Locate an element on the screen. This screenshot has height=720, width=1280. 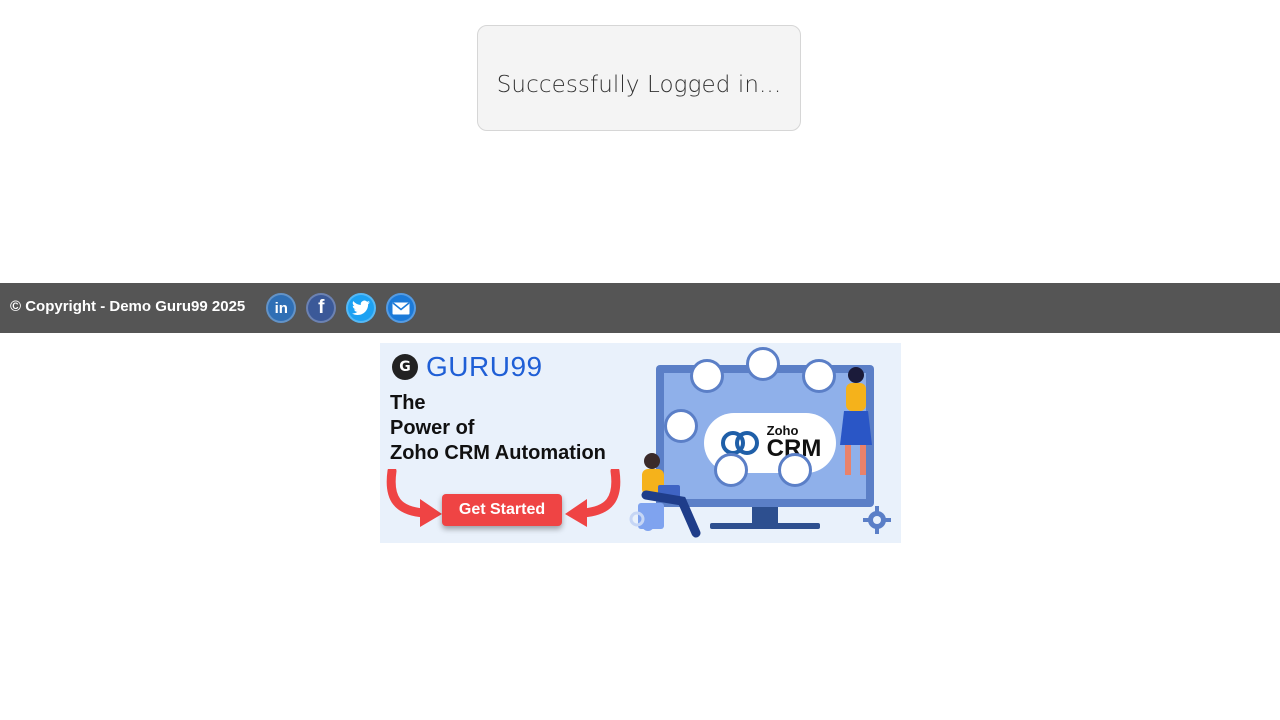
guru99-logo: G GURU99 is located at coordinates (467, 367).